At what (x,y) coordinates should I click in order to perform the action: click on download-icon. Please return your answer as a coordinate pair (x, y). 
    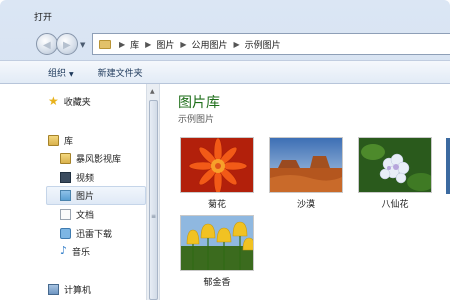
    Looking at the image, I should click on (65, 233).